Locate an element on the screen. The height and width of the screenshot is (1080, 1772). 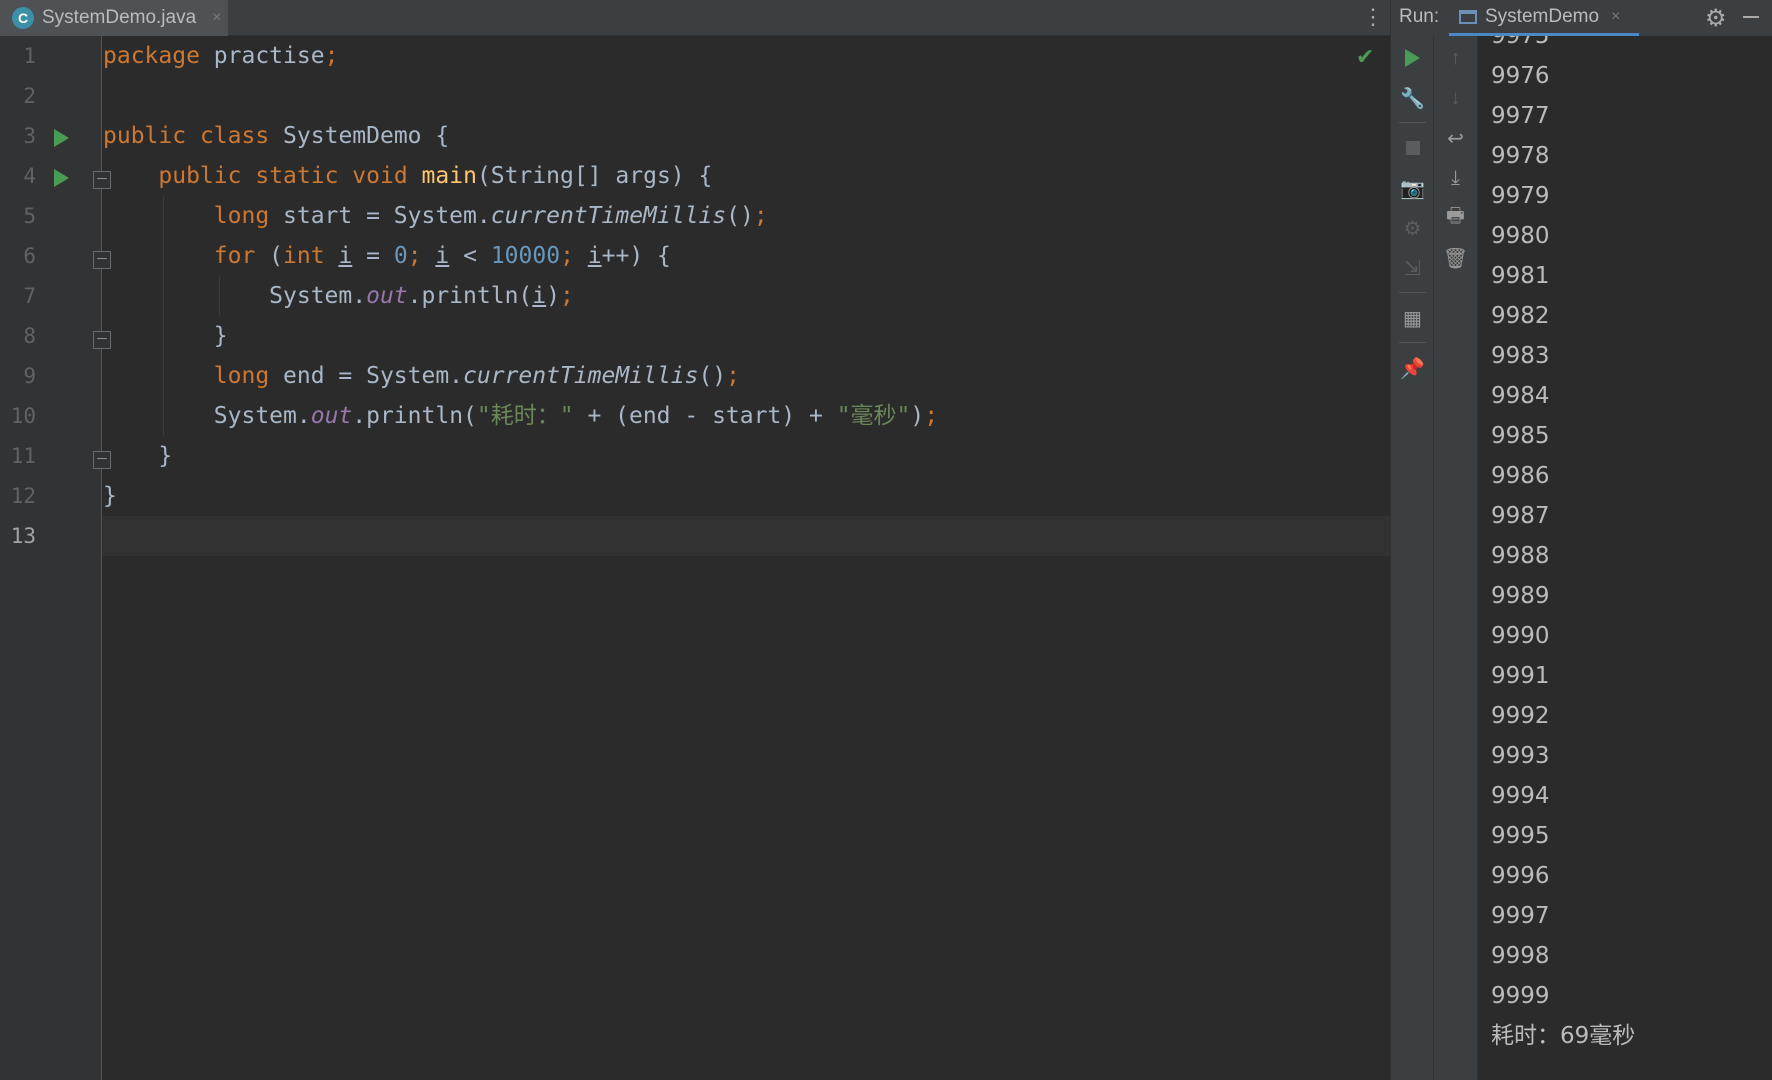
run-header: Run: SystemDemo × ⚙ is located at coordinates (1581, 18).